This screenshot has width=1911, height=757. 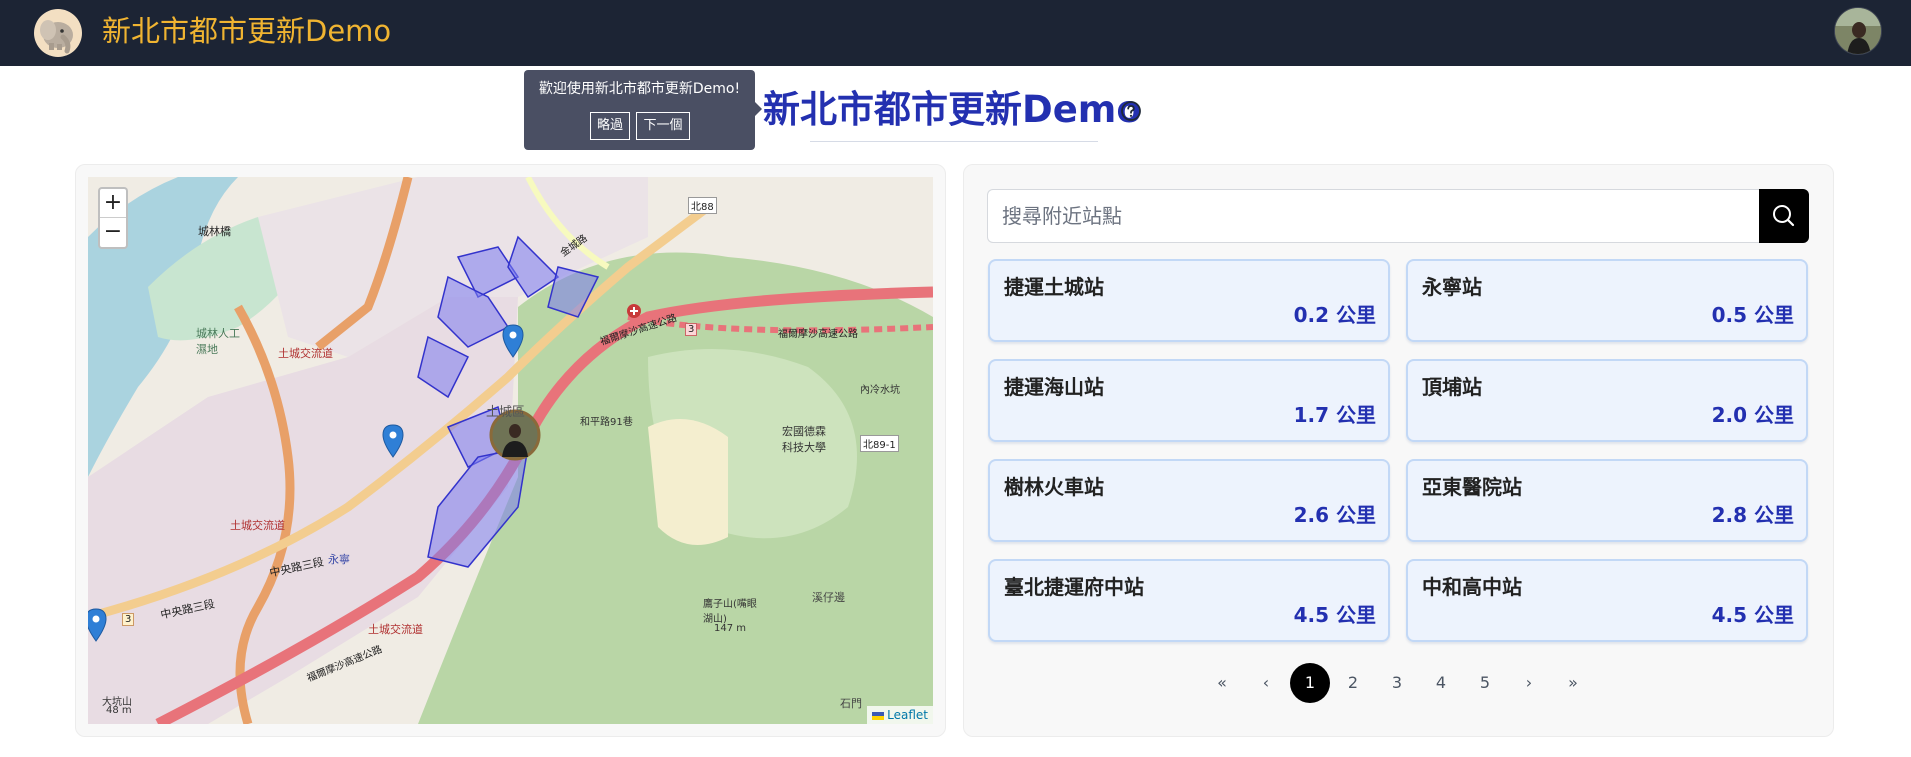 What do you see at coordinates (1222, 683) in the screenshot?
I see `first-page-button: «` at bounding box center [1222, 683].